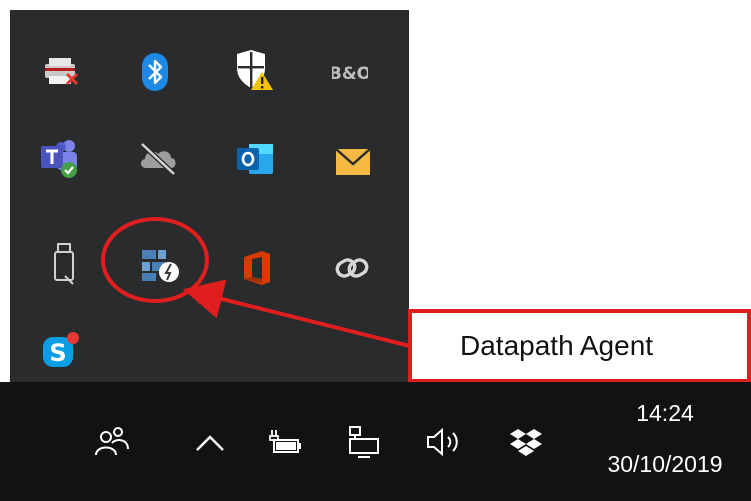  What do you see at coordinates (155, 260) in the screenshot?
I see `highlight-circle` at bounding box center [155, 260].